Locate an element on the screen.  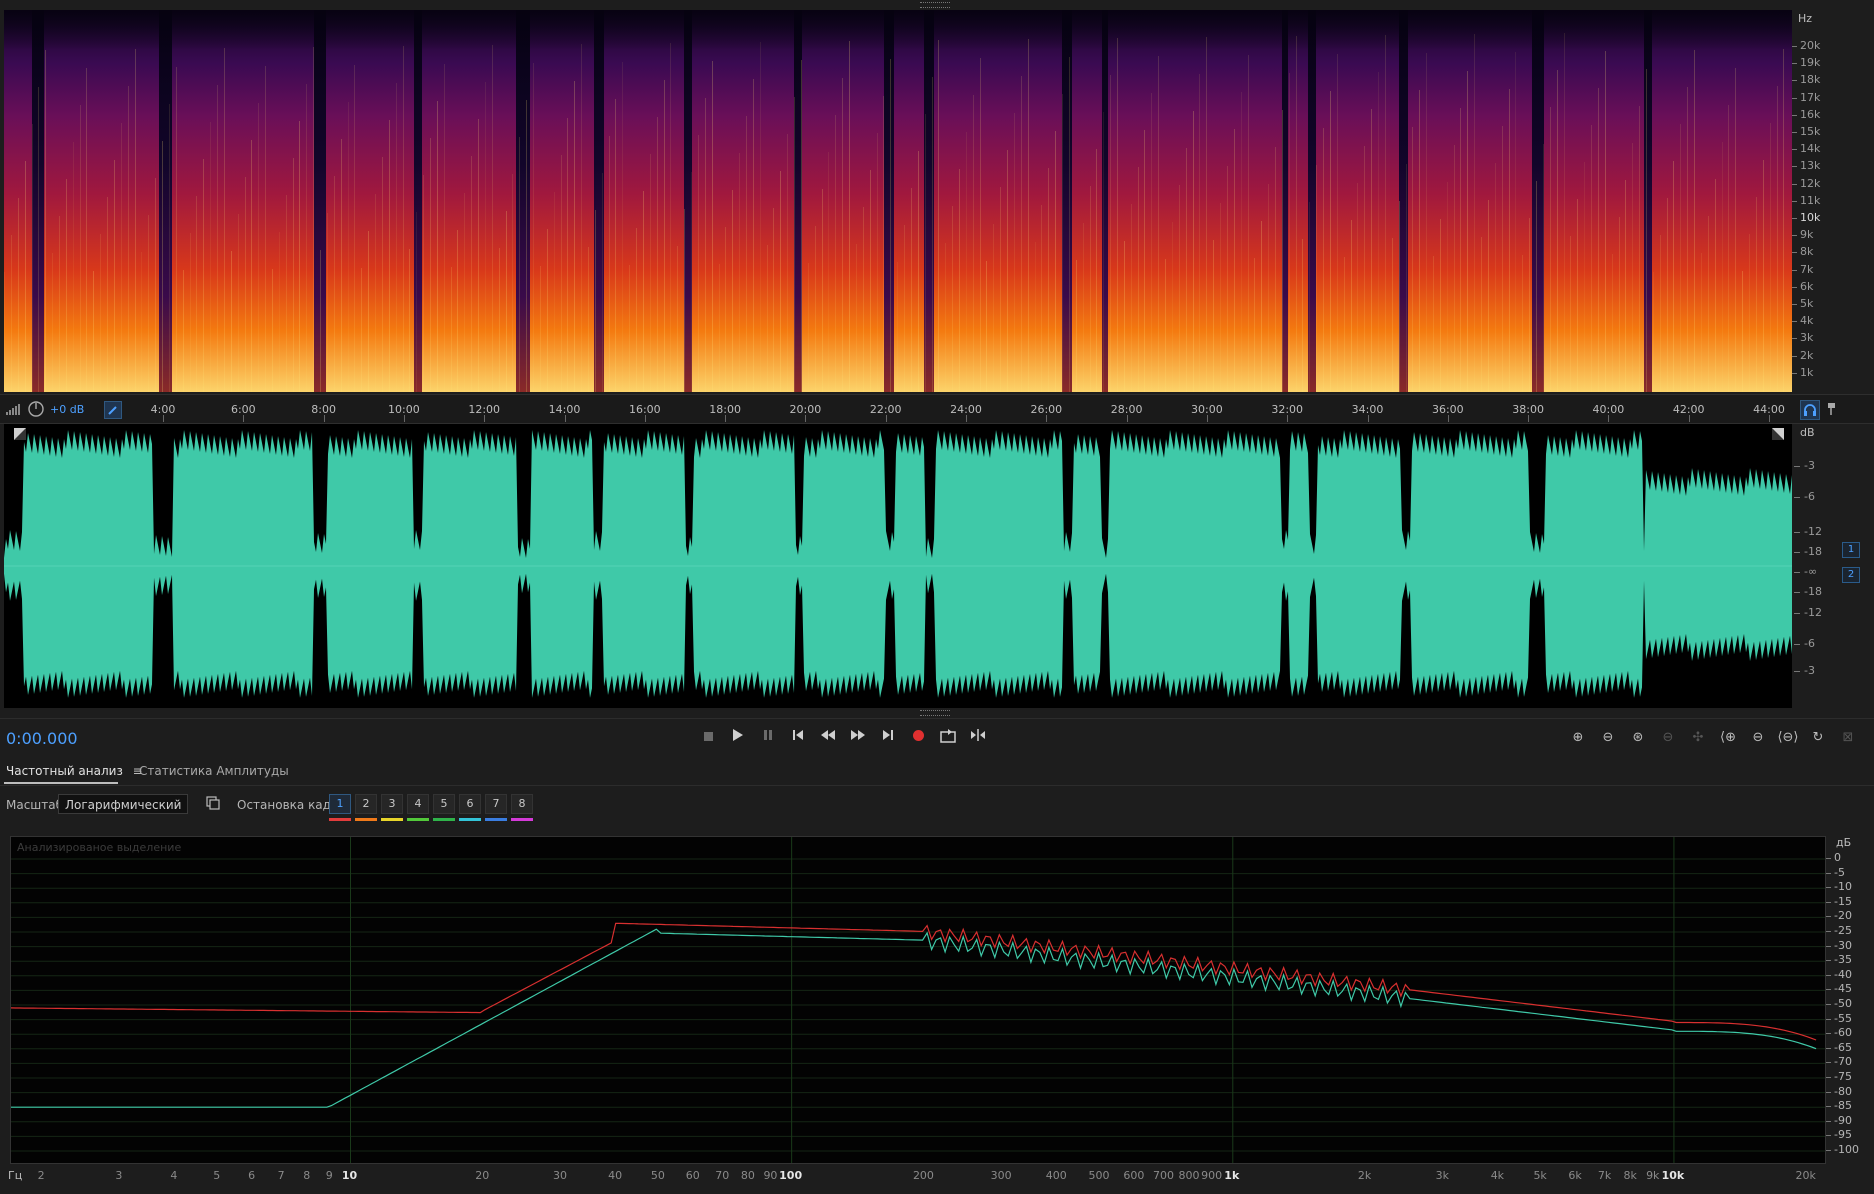
tab-amplitude-statistics: Статистика Амплитуды is located at coordinates (214, 771).